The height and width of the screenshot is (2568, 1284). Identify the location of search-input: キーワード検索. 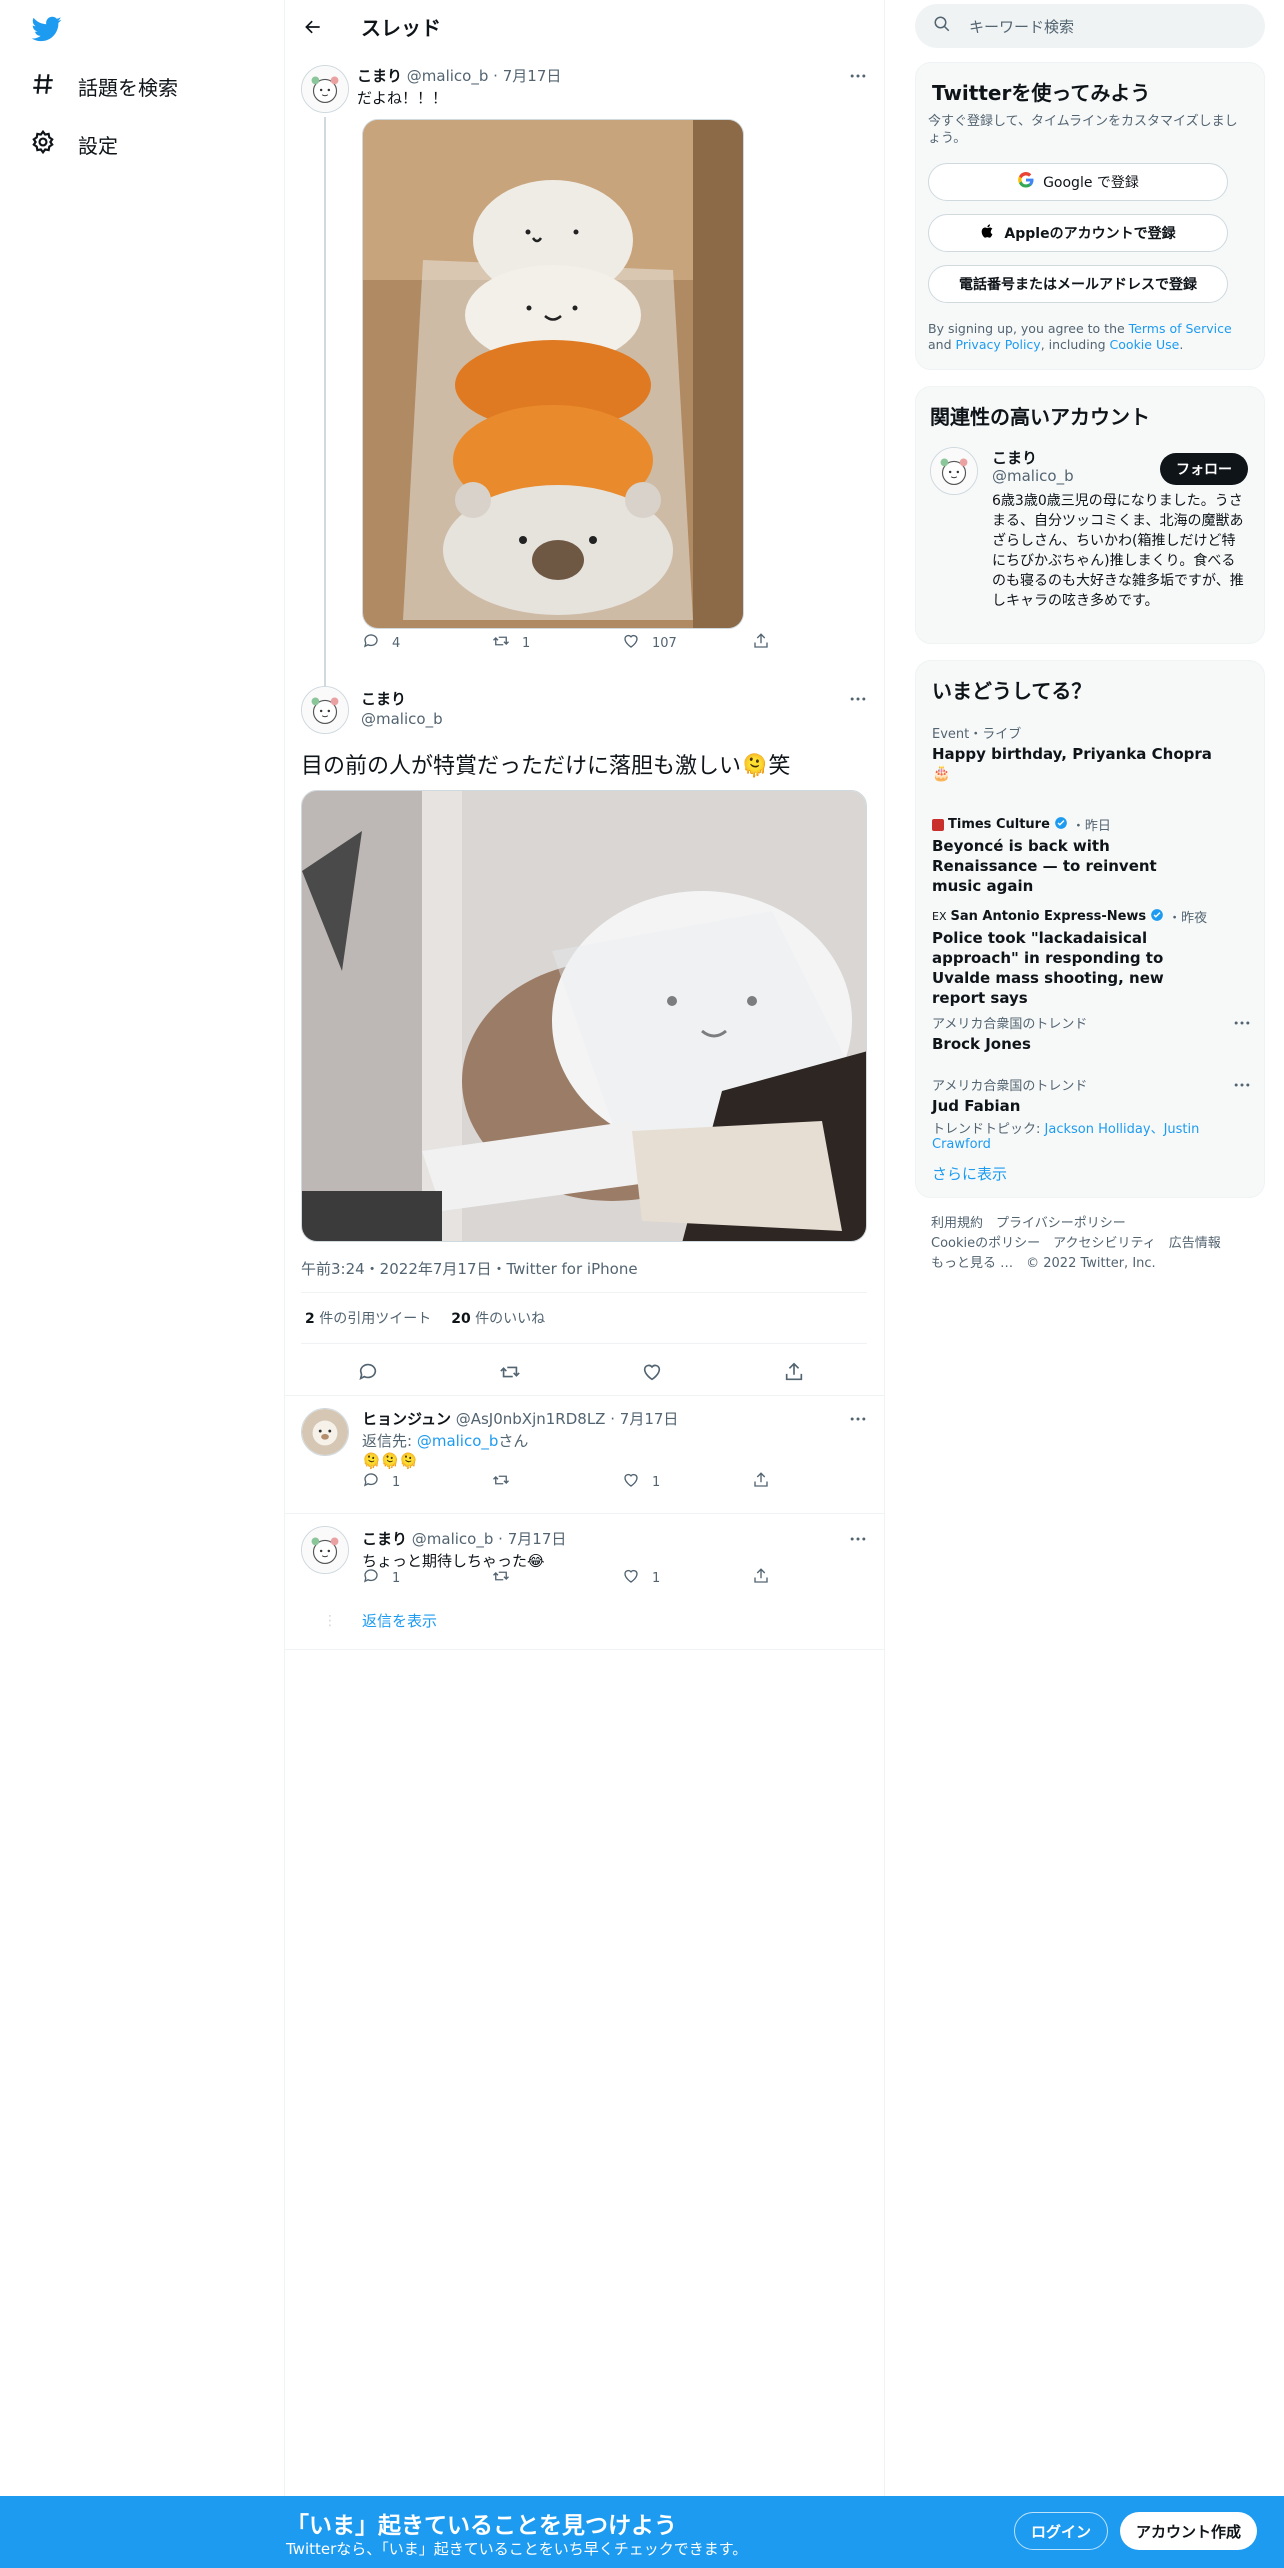
(1090, 26).